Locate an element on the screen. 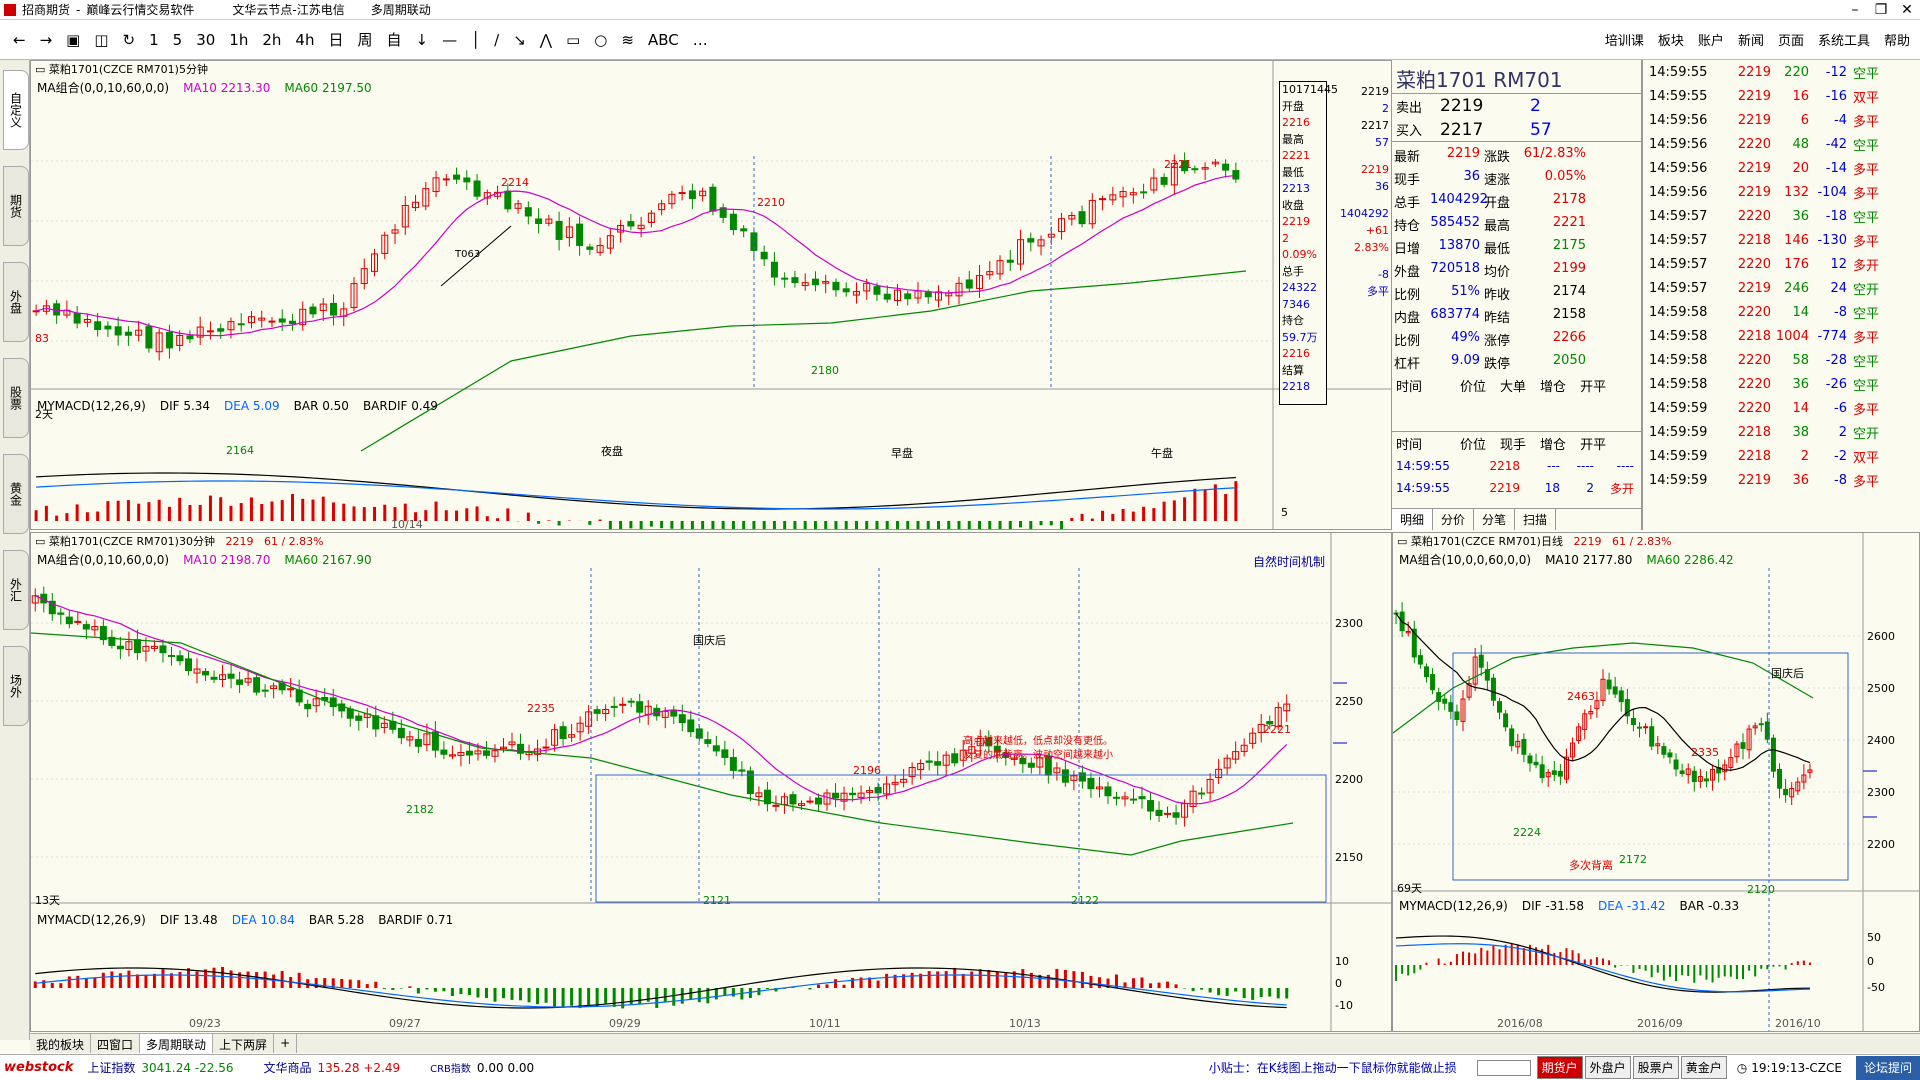  tick-row: 14:59:56 2219 20 -14 多平 is located at coordinates (1781, 168).